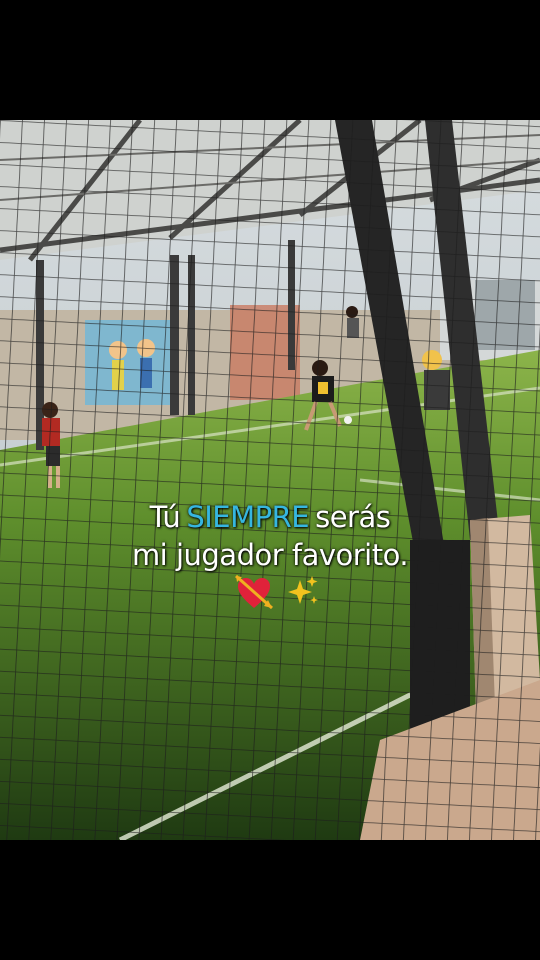 Image resolution: width=540 pixels, height=960 pixels. I want to click on caption-line-1: Tú SIEMPRE serás, so click(270, 517).